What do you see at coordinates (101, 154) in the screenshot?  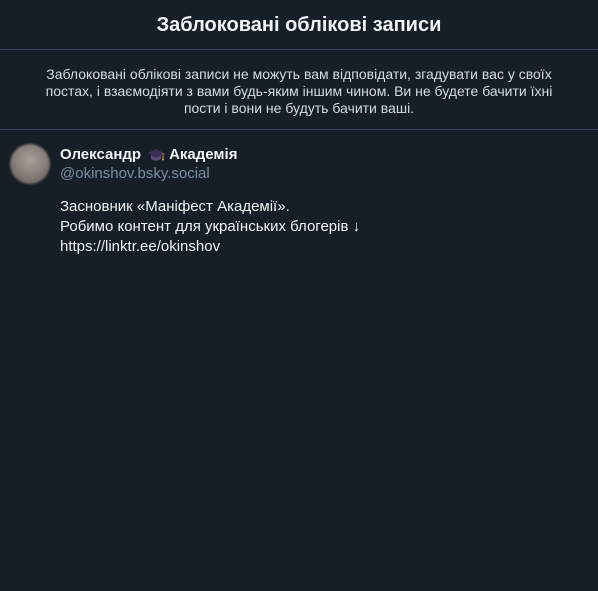 I see `display-name-first: Олександр` at bounding box center [101, 154].